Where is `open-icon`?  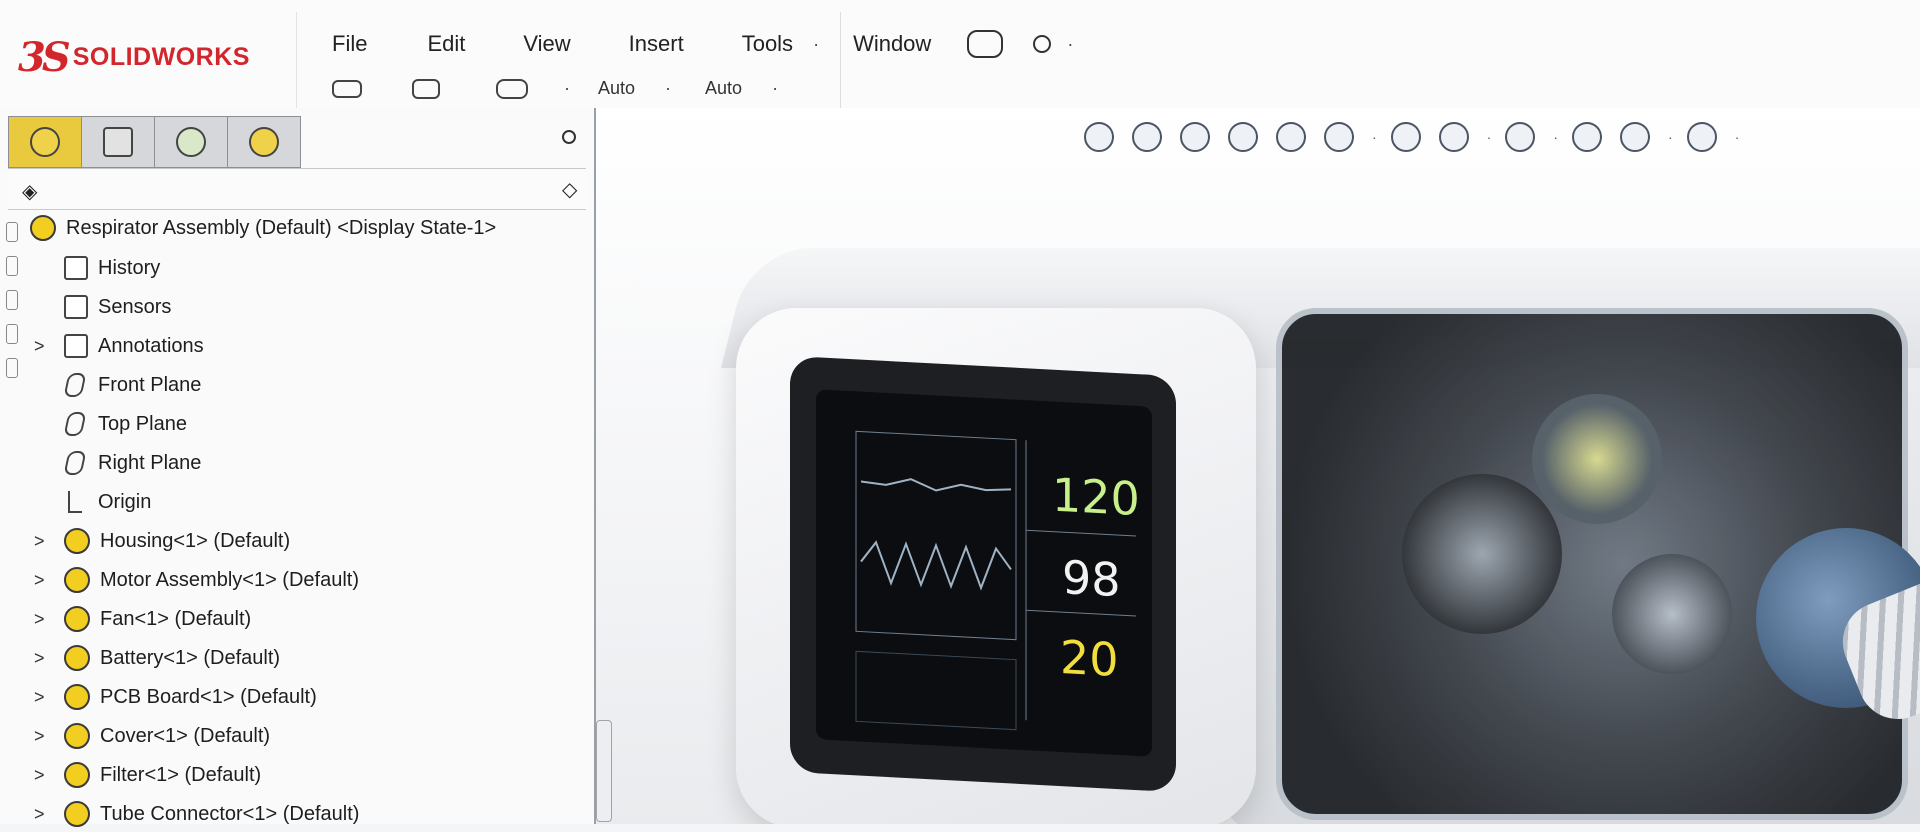
open-icon is located at coordinates (426, 88).